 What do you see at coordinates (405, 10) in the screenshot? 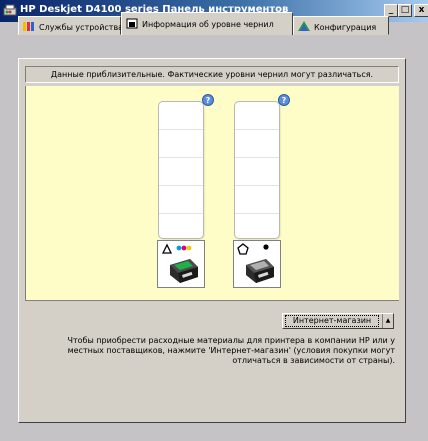
I see `maximize-button: □` at bounding box center [405, 10].